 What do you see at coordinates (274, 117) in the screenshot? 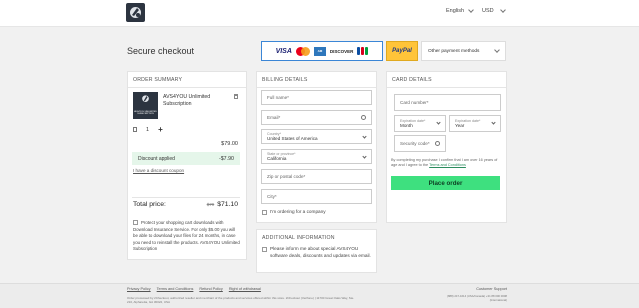
I see `email-placeholder: Email*` at bounding box center [274, 117].